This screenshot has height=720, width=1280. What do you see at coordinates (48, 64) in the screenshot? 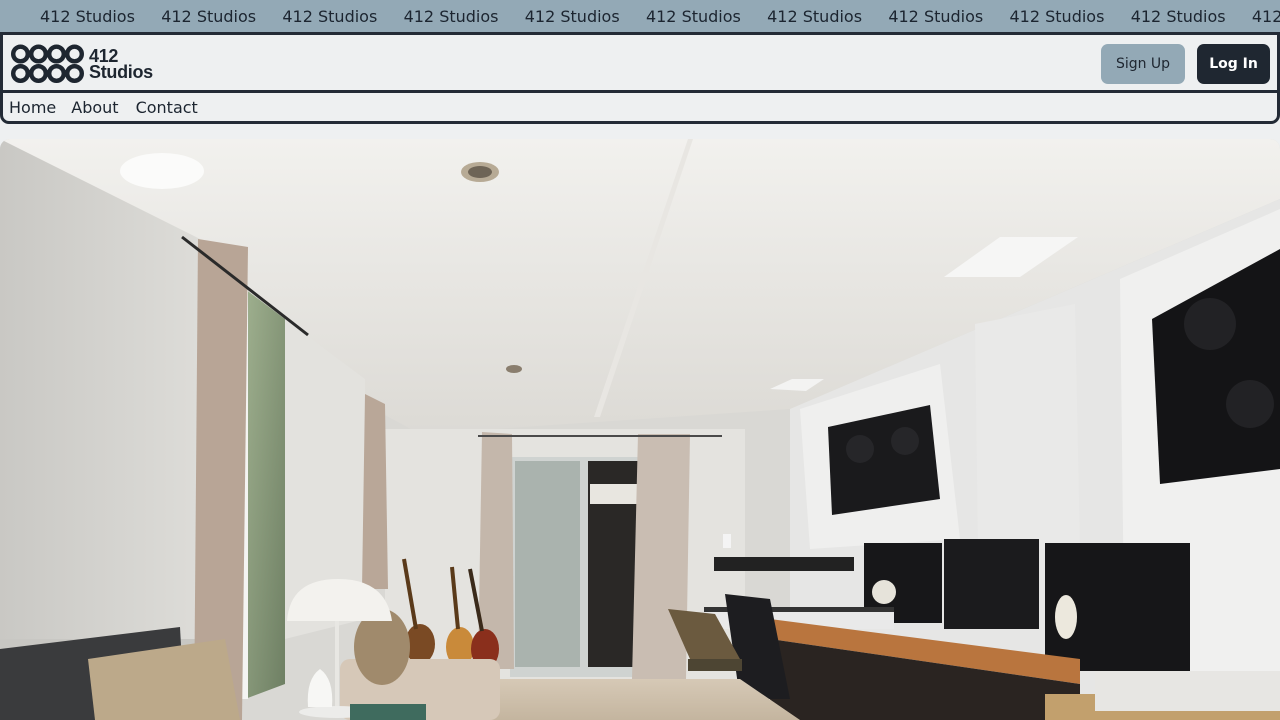
I see `logo-mark-icon` at bounding box center [48, 64].